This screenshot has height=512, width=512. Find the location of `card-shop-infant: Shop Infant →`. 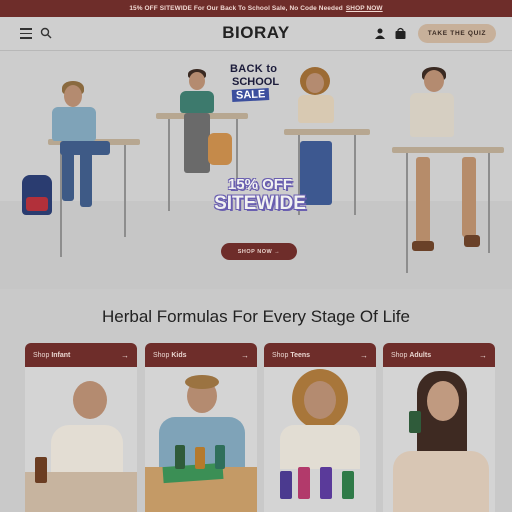

card-shop-infant: Shop Infant → is located at coordinates (81, 427).